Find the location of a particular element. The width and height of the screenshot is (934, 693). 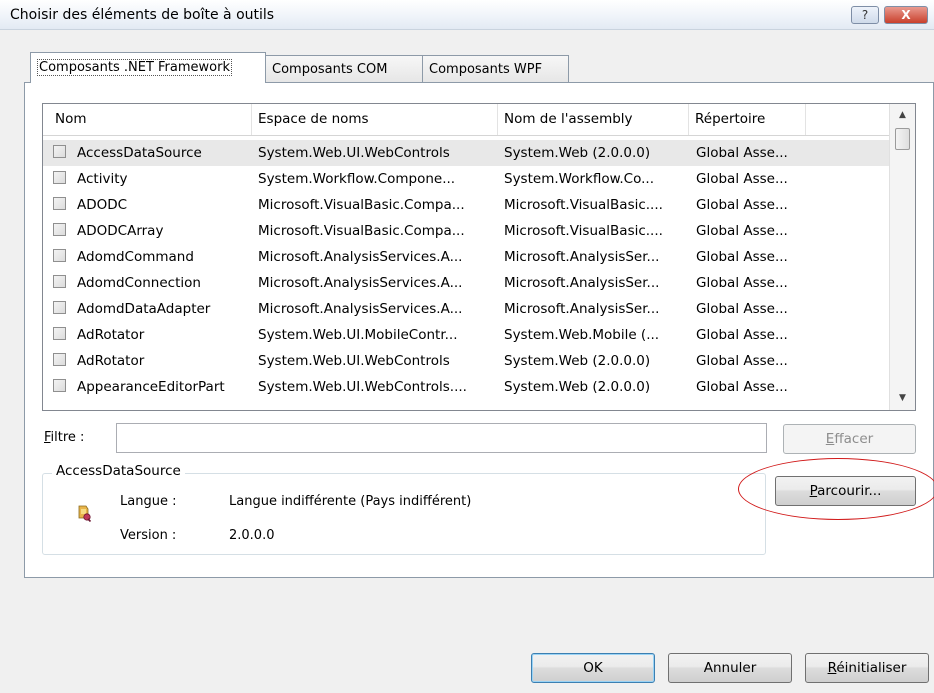

cell-name: ADODCArray is located at coordinates (120, 231).